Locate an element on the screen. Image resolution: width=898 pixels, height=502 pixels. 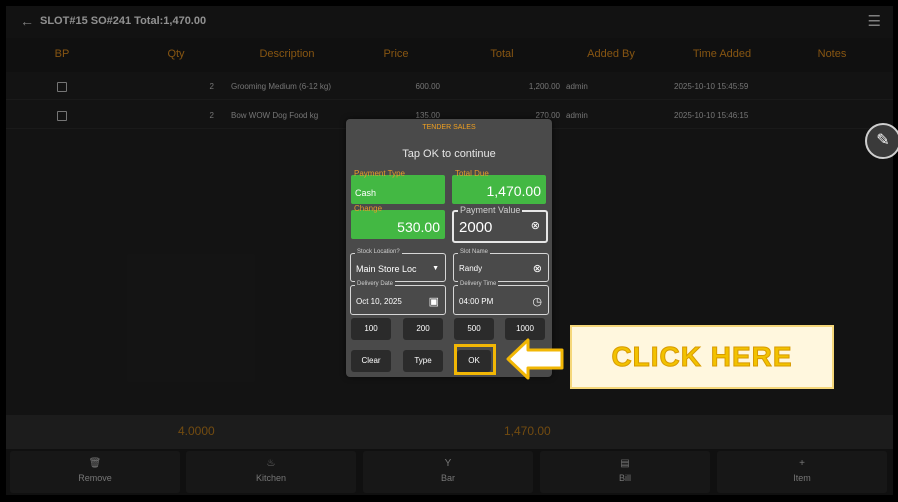
click-here-callout: CLICK HERE is located at coordinates (702, 357).